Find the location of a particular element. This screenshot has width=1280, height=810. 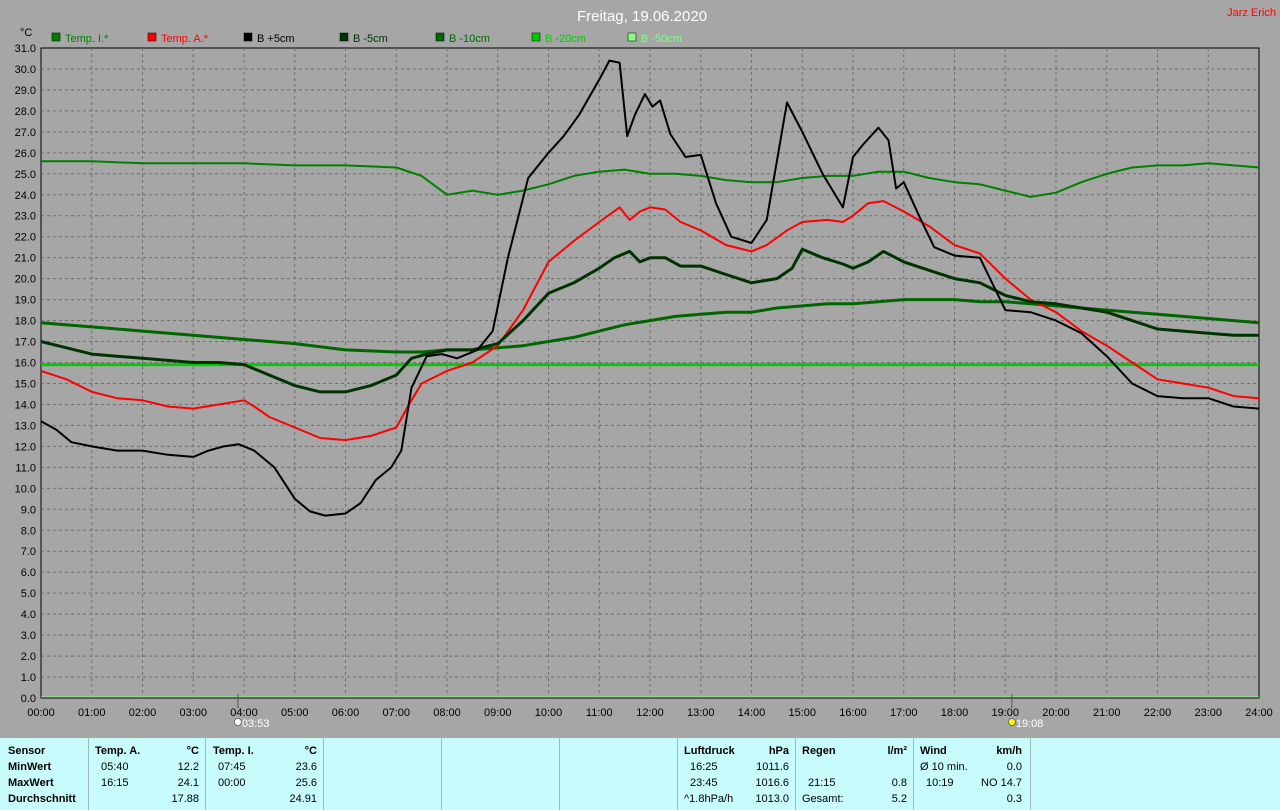

x-tick-label: 18:00 is located at coordinates (955, 713).